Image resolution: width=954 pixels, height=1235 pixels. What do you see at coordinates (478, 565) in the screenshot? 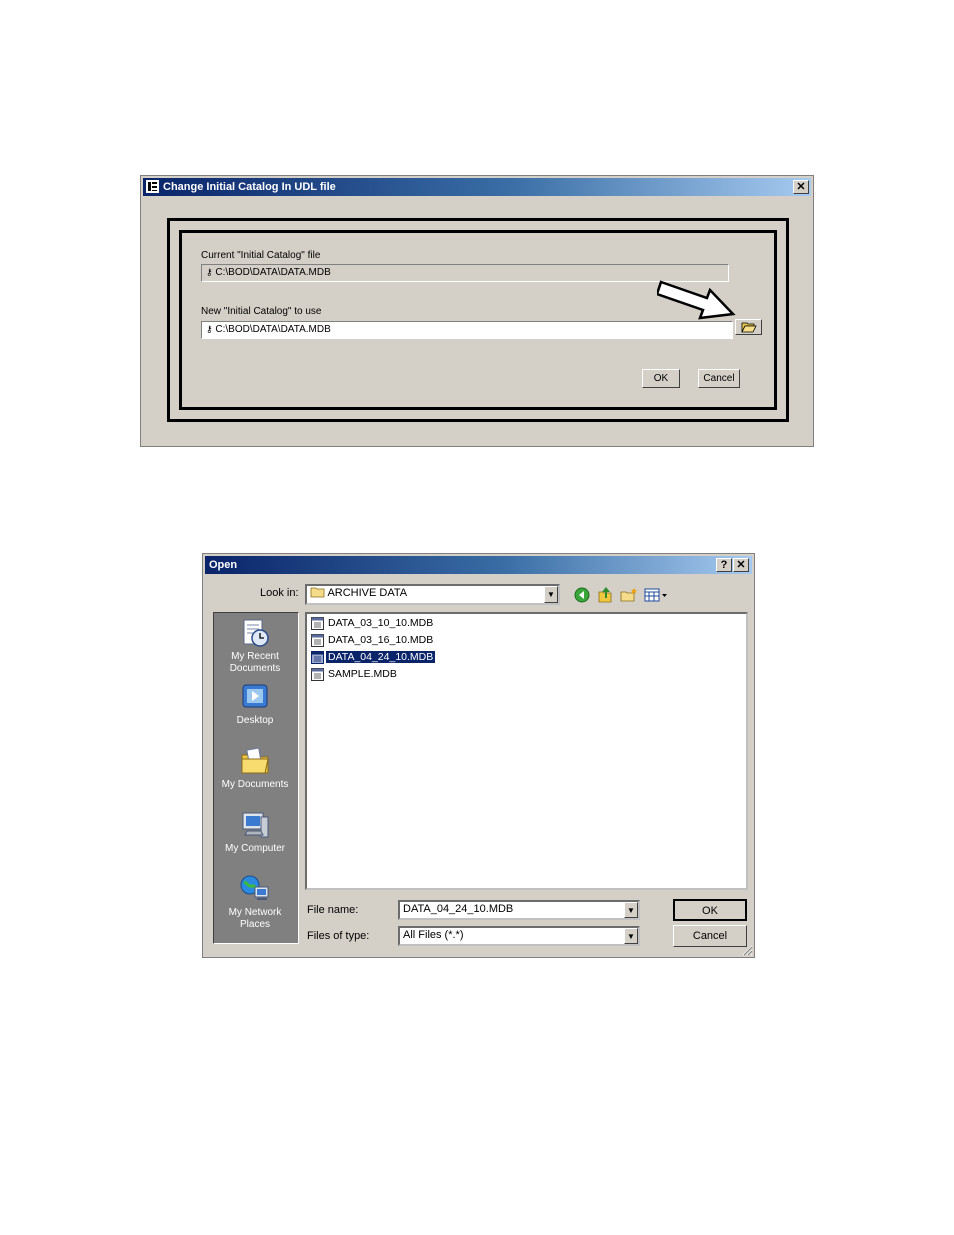
I see `open-titlebar: Open ? ✕` at bounding box center [478, 565].